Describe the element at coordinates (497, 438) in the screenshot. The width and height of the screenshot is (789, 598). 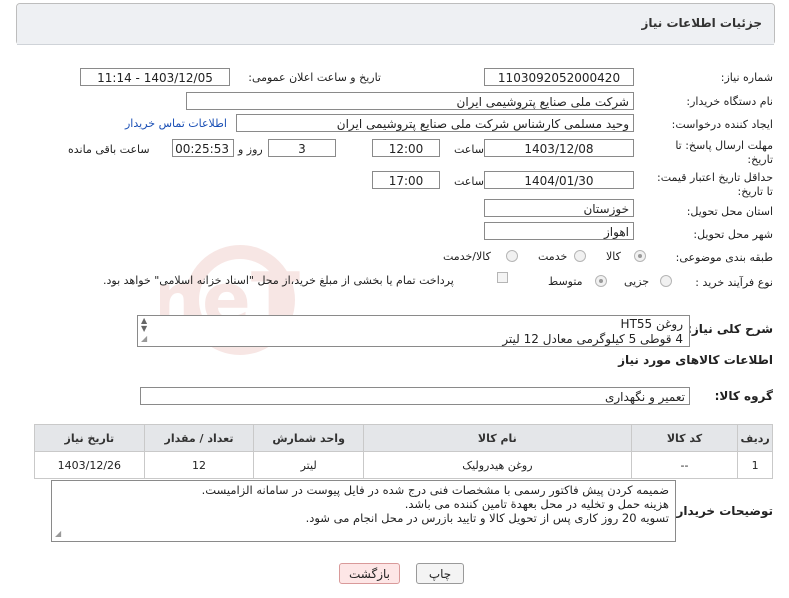
I see `col-name: نام کالا` at that location.